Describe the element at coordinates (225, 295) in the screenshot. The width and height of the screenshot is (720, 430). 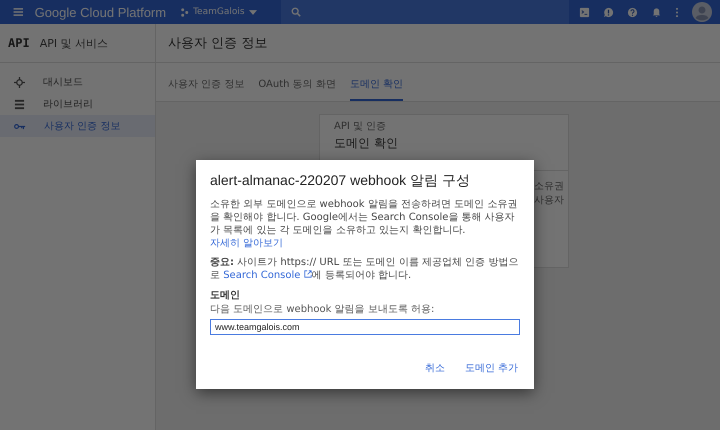
I see `field-label: 도메인` at that location.